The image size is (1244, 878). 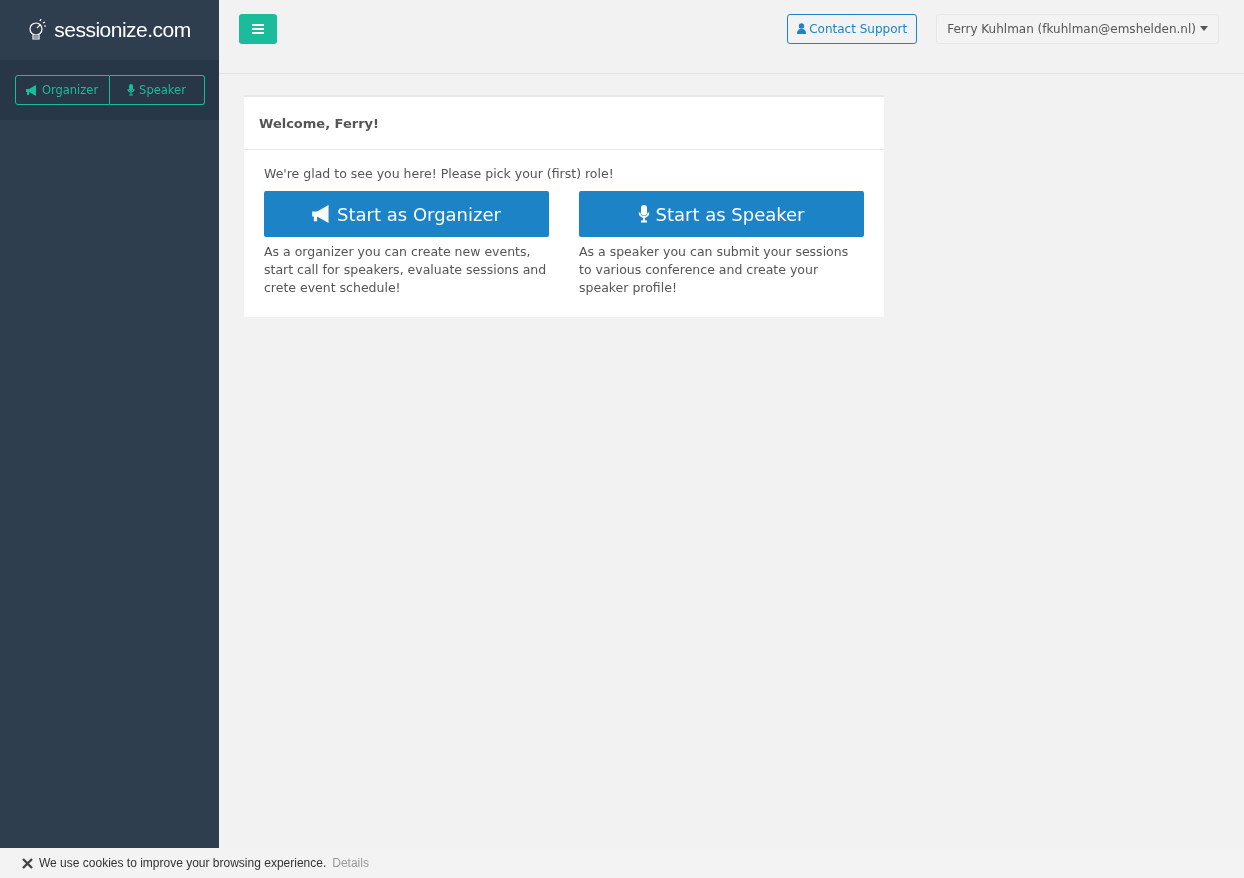 I want to click on cookie-message: We use cookies to improve your browsing experience., so click(x=183, y=863).